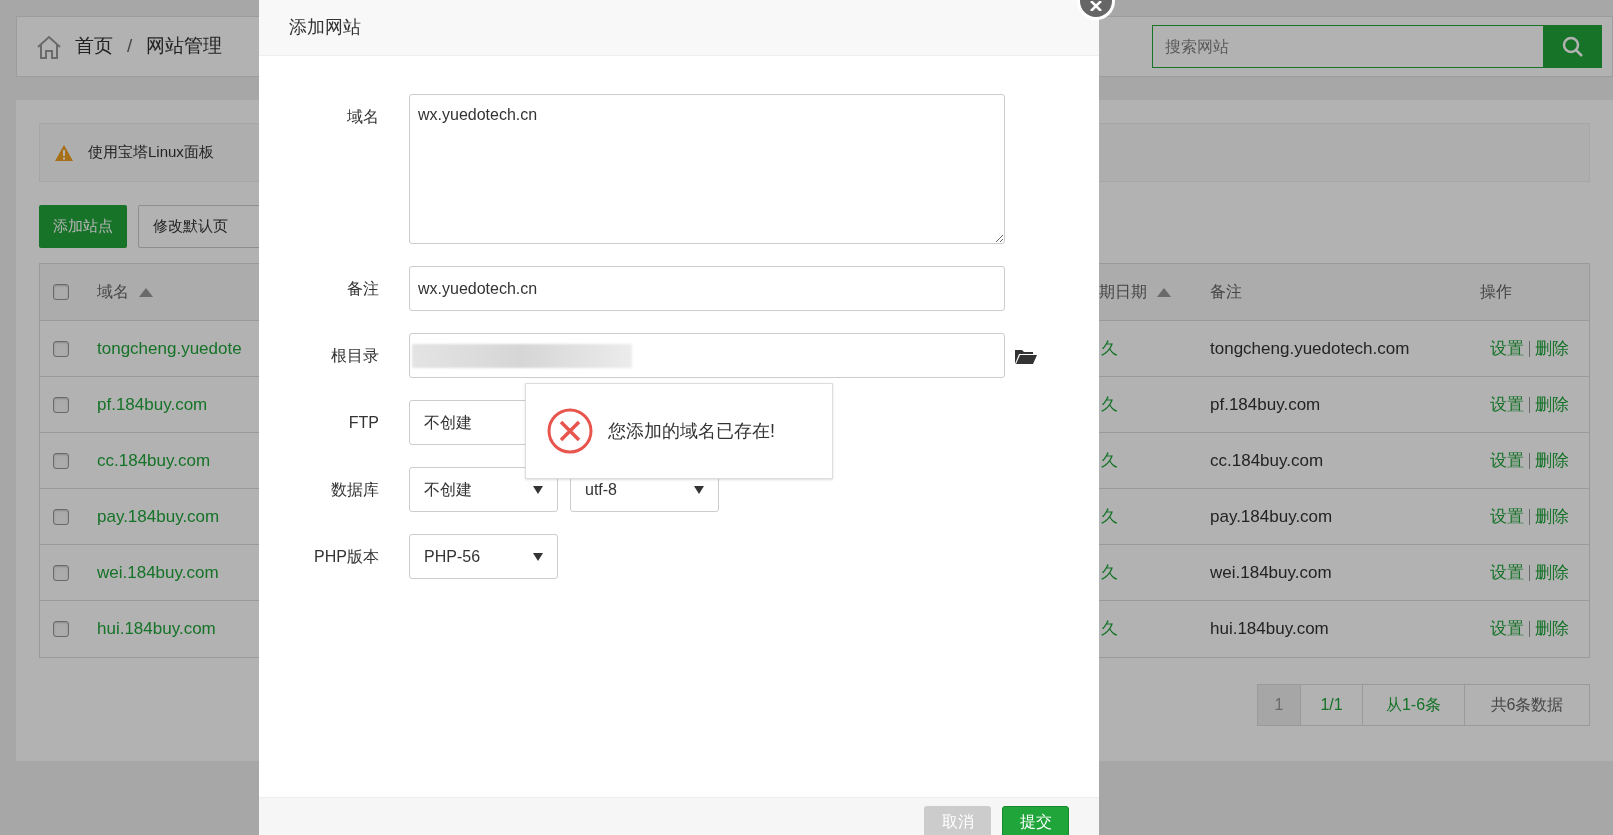 The height and width of the screenshot is (835, 1613). What do you see at coordinates (1279, 705) in the screenshot?
I see `pagination-item: 1` at bounding box center [1279, 705].